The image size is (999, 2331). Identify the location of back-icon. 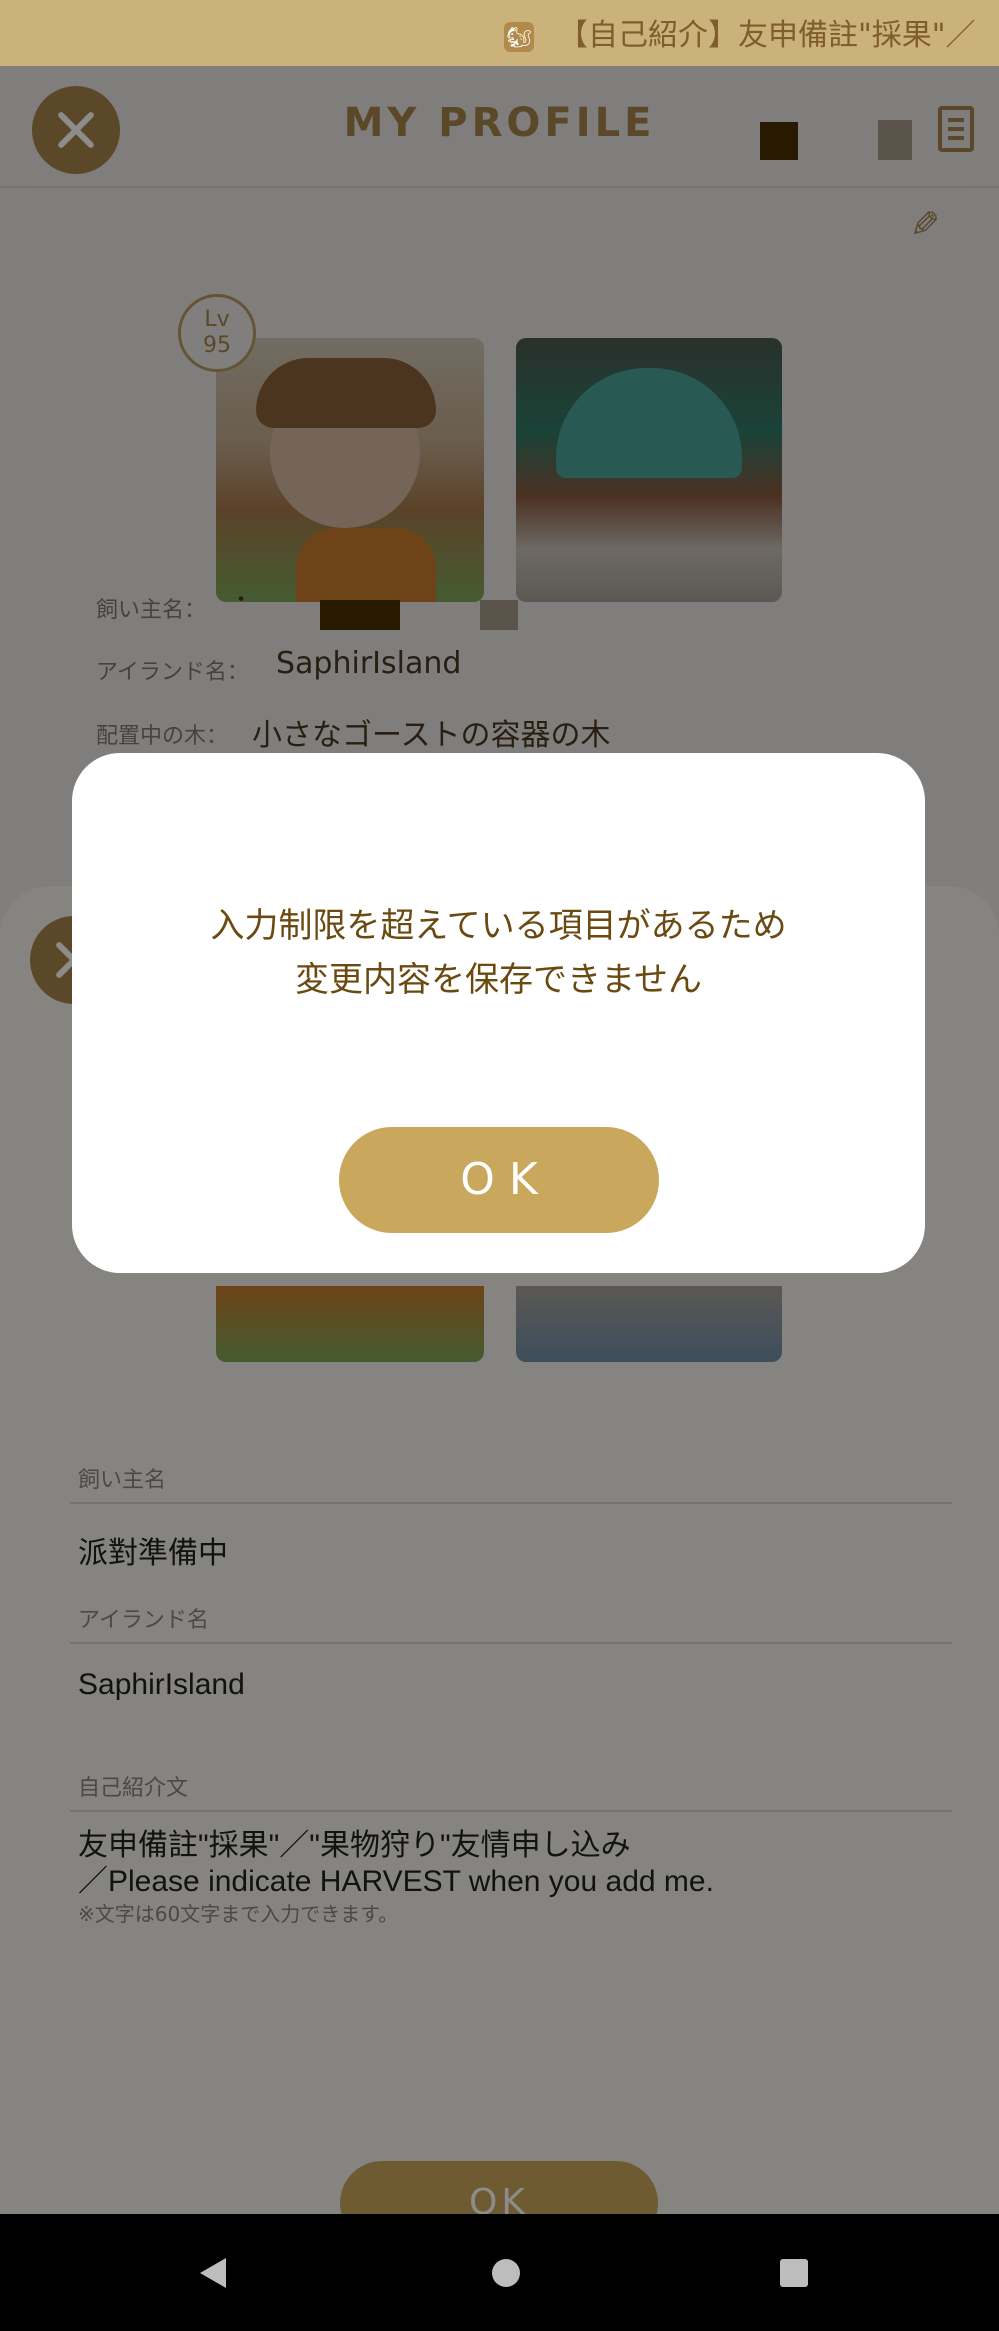
(213, 2273).